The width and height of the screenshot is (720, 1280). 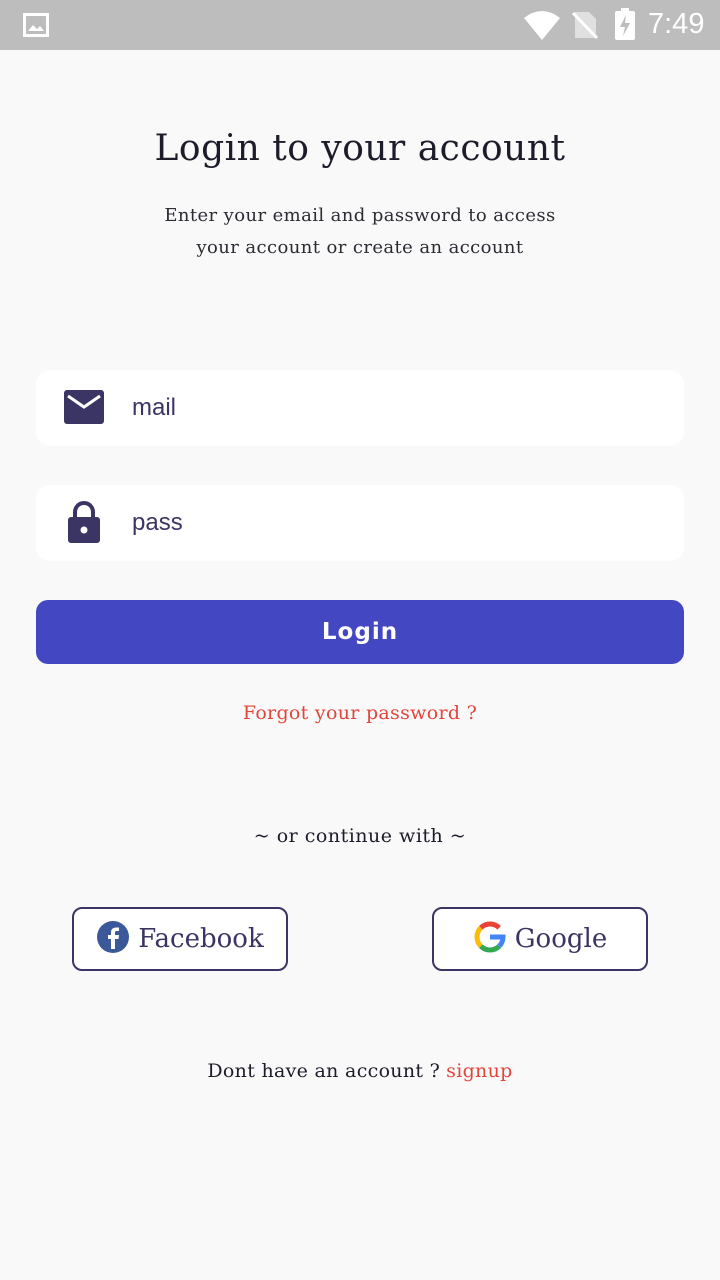 I want to click on signup-row: Dont have an account ? signup, so click(x=360, y=1071).